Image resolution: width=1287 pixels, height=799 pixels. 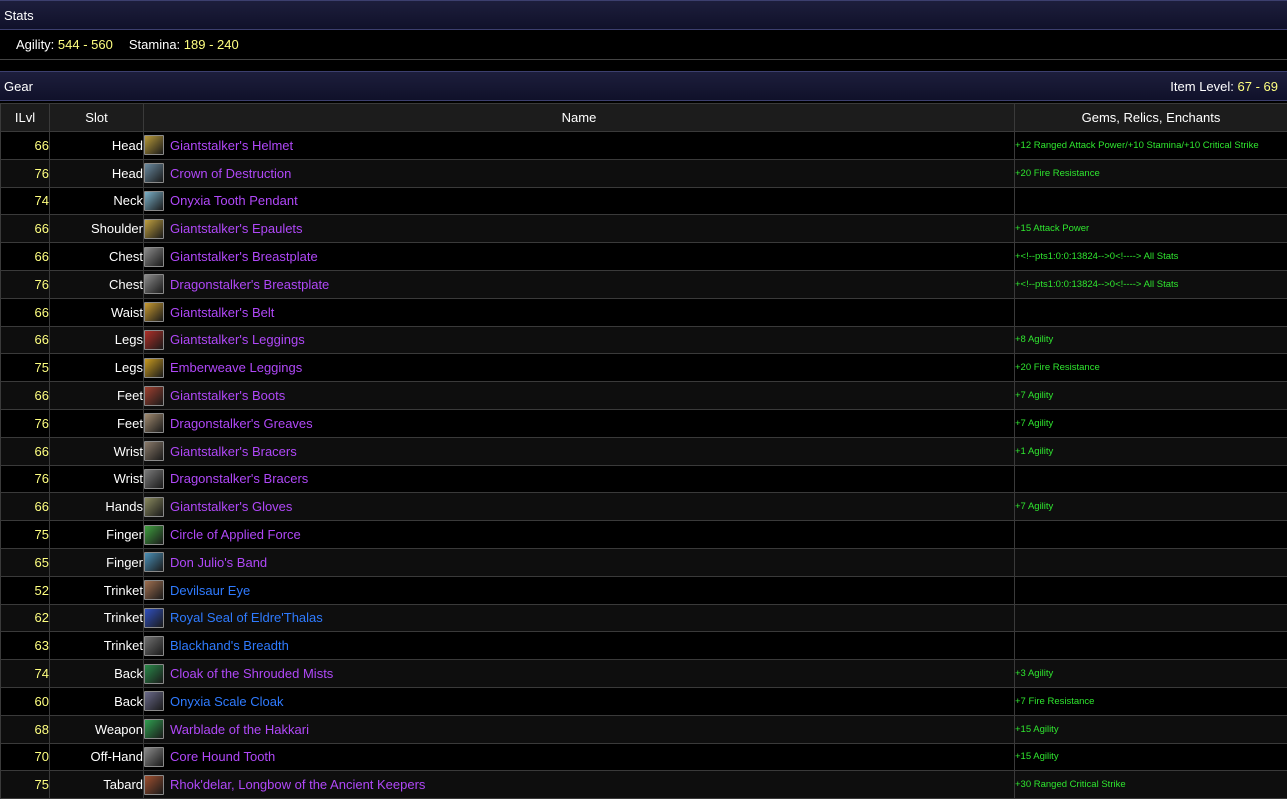 What do you see at coordinates (579, 284) in the screenshot?
I see `item-name-cell: Dragonstalker's Breastplate` at bounding box center [579, 284].